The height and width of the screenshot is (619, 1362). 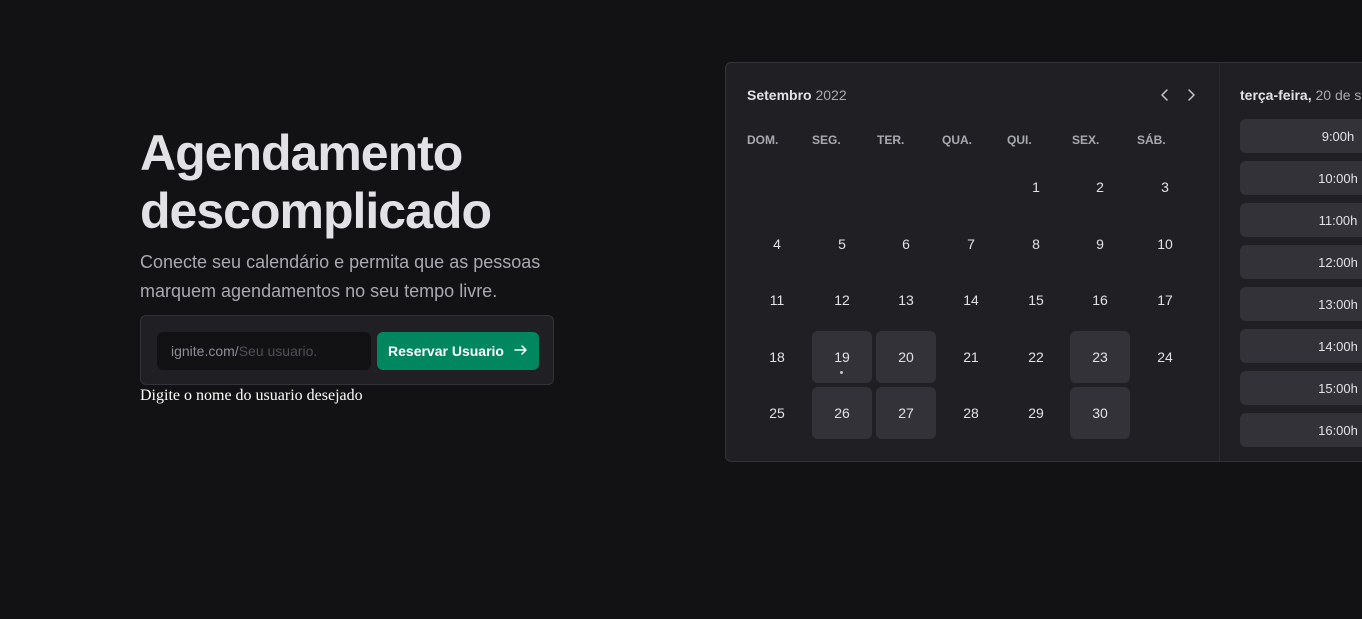 I want to click on calendar-day-number: 13, so click(x=906, y=300).